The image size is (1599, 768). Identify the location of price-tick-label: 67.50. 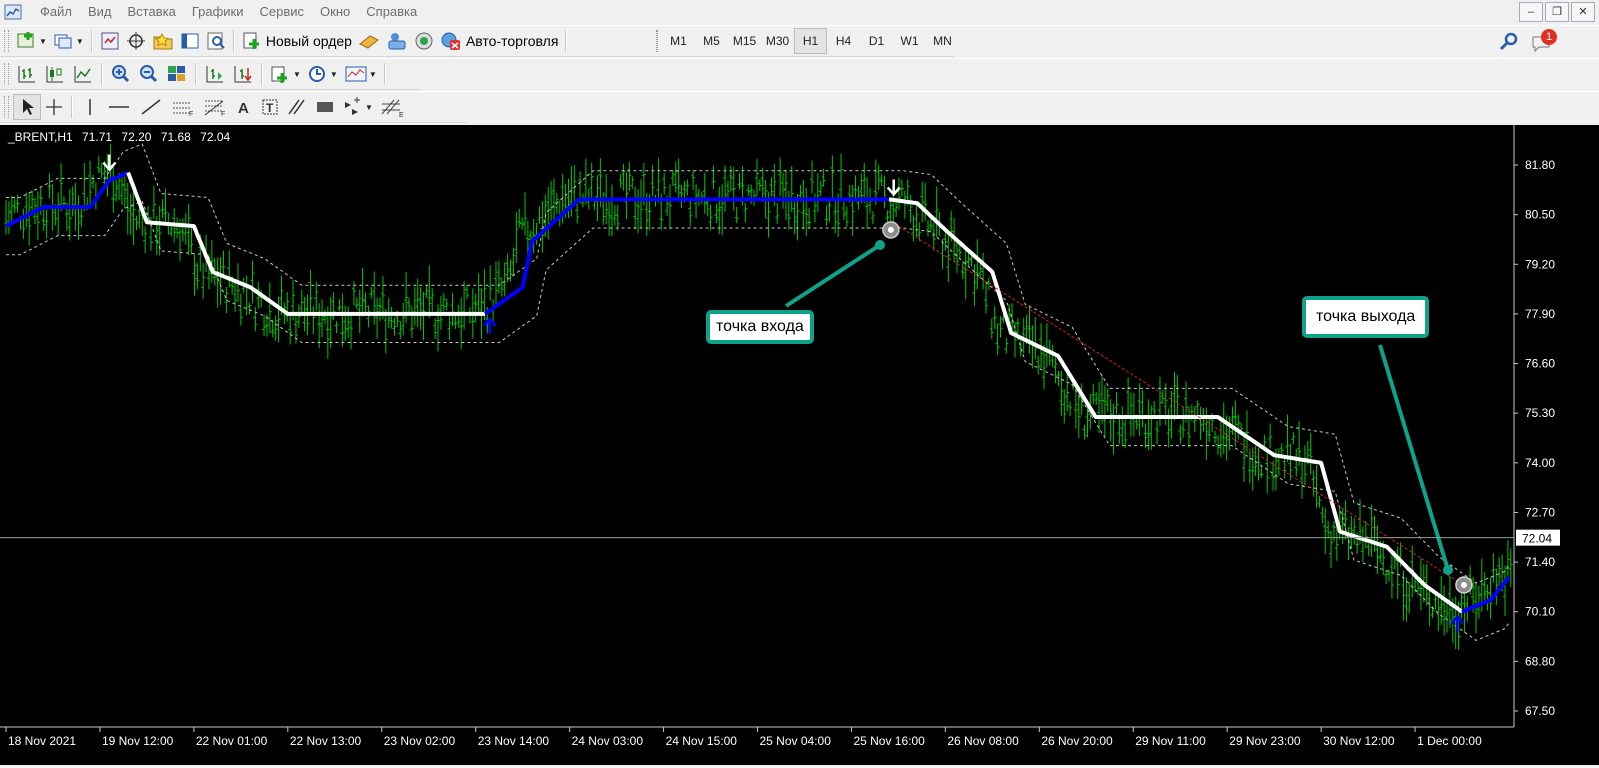
(1540, 711).